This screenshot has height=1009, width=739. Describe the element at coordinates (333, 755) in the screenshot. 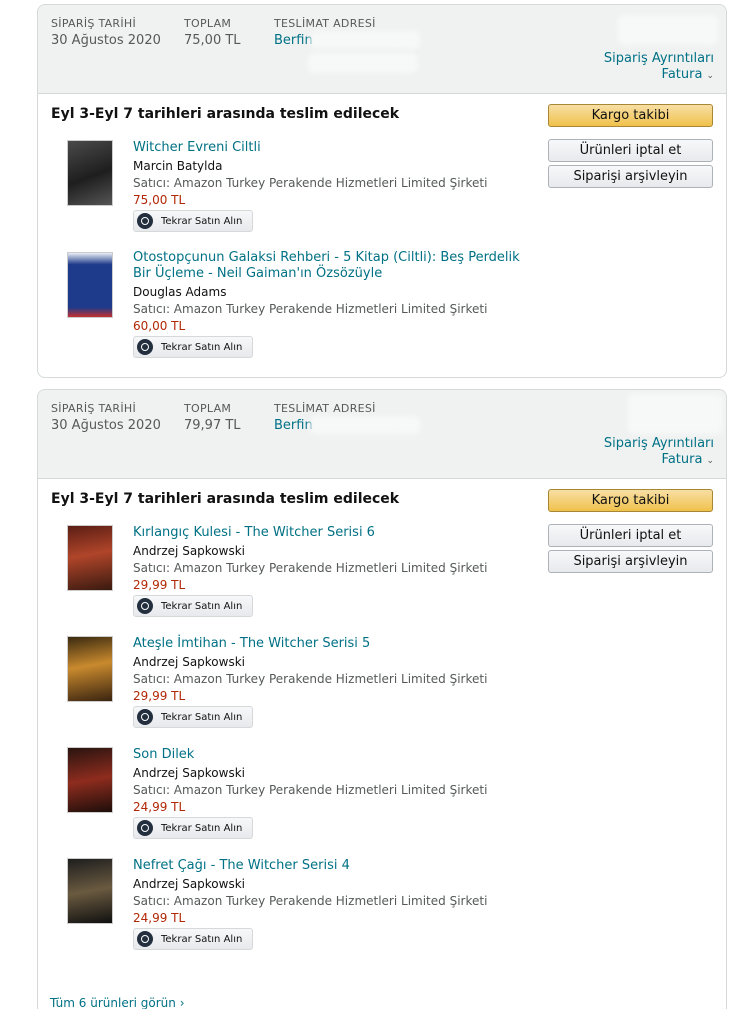

I see `product-title-link: Son Dilek` at that location.